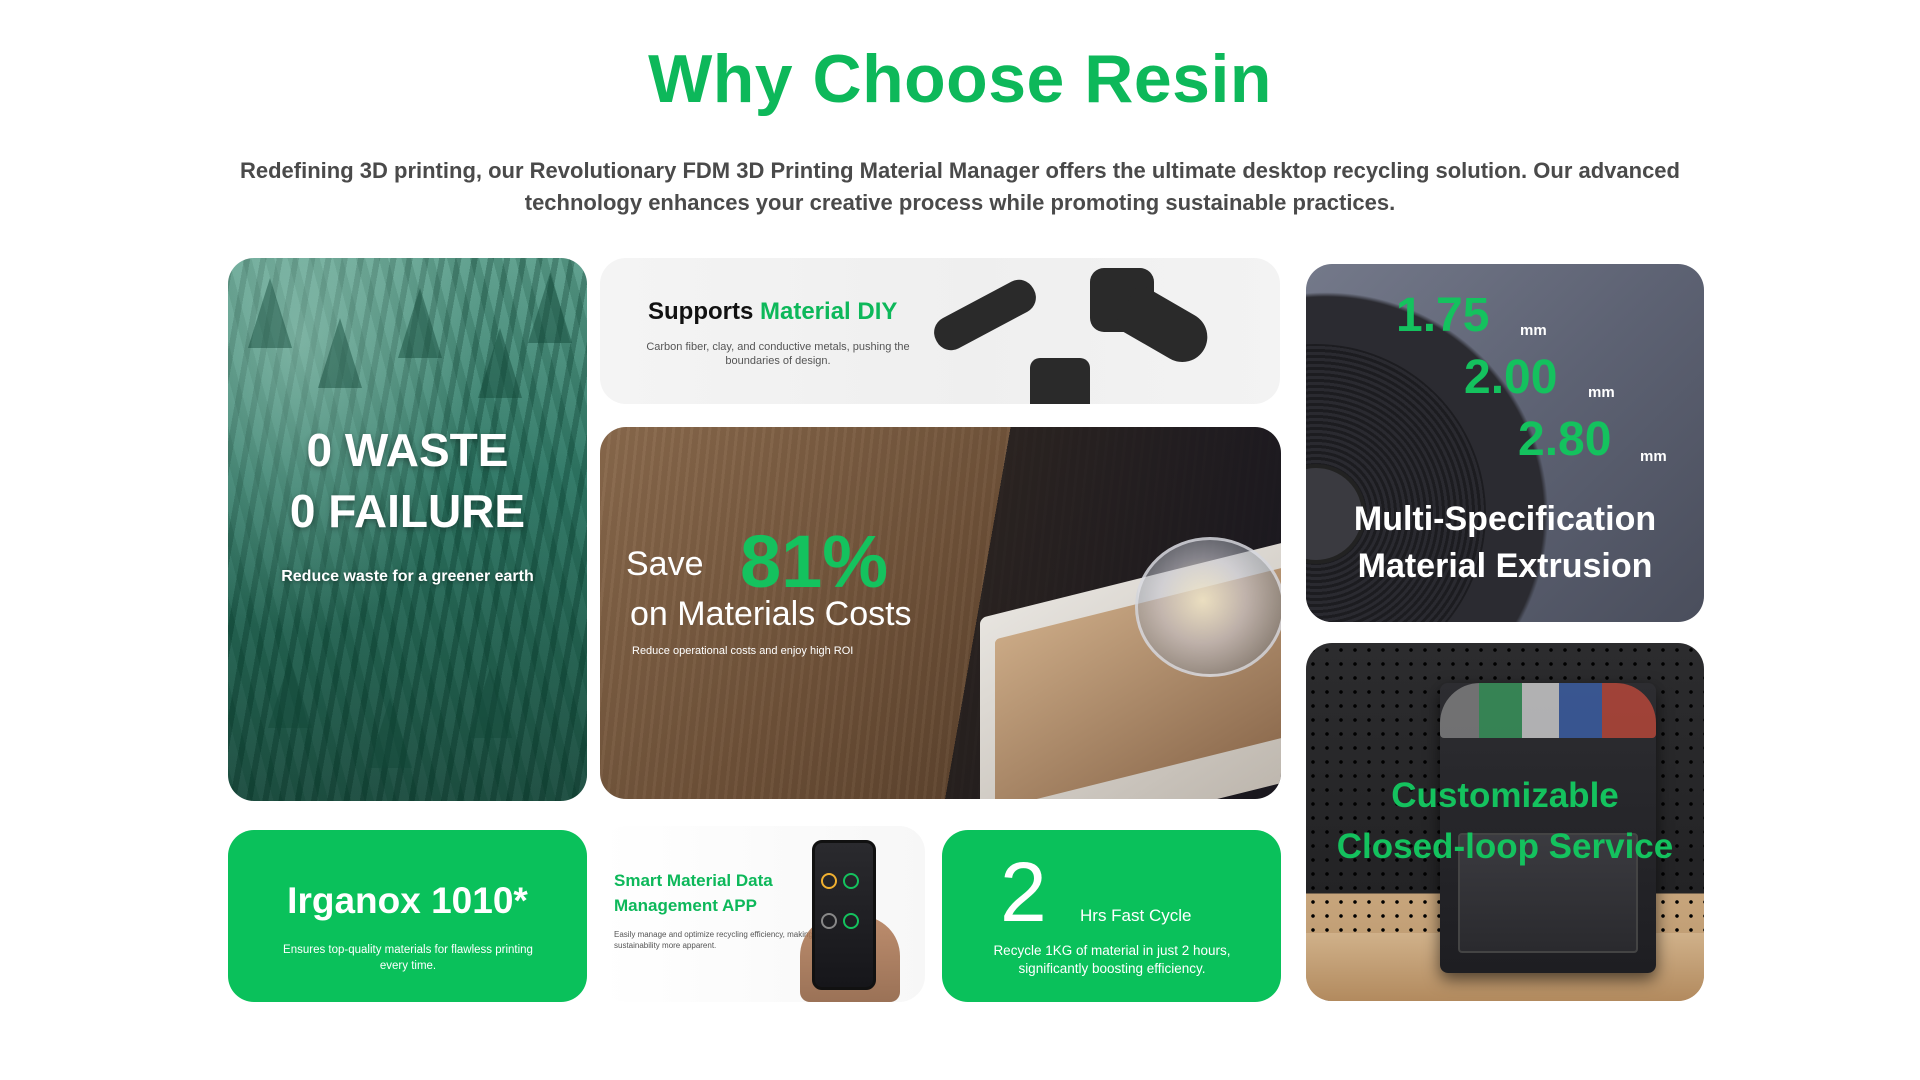  I want to click on cycle-hours-number: 2, so click(1023, 892).